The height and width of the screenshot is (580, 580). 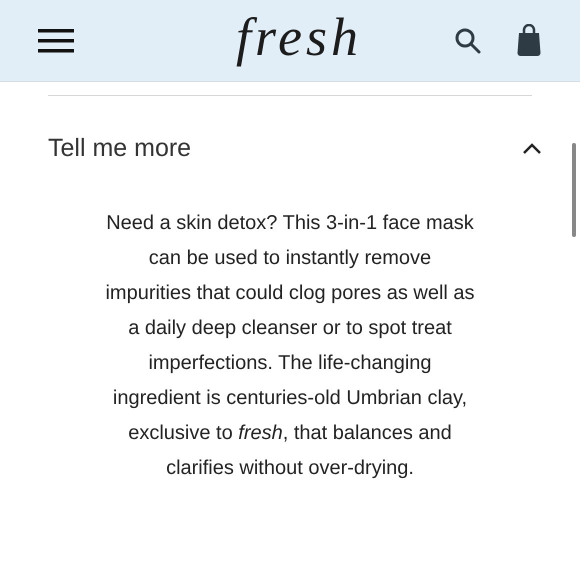 I want to click on menu-icon, so click(x=56, y=40).